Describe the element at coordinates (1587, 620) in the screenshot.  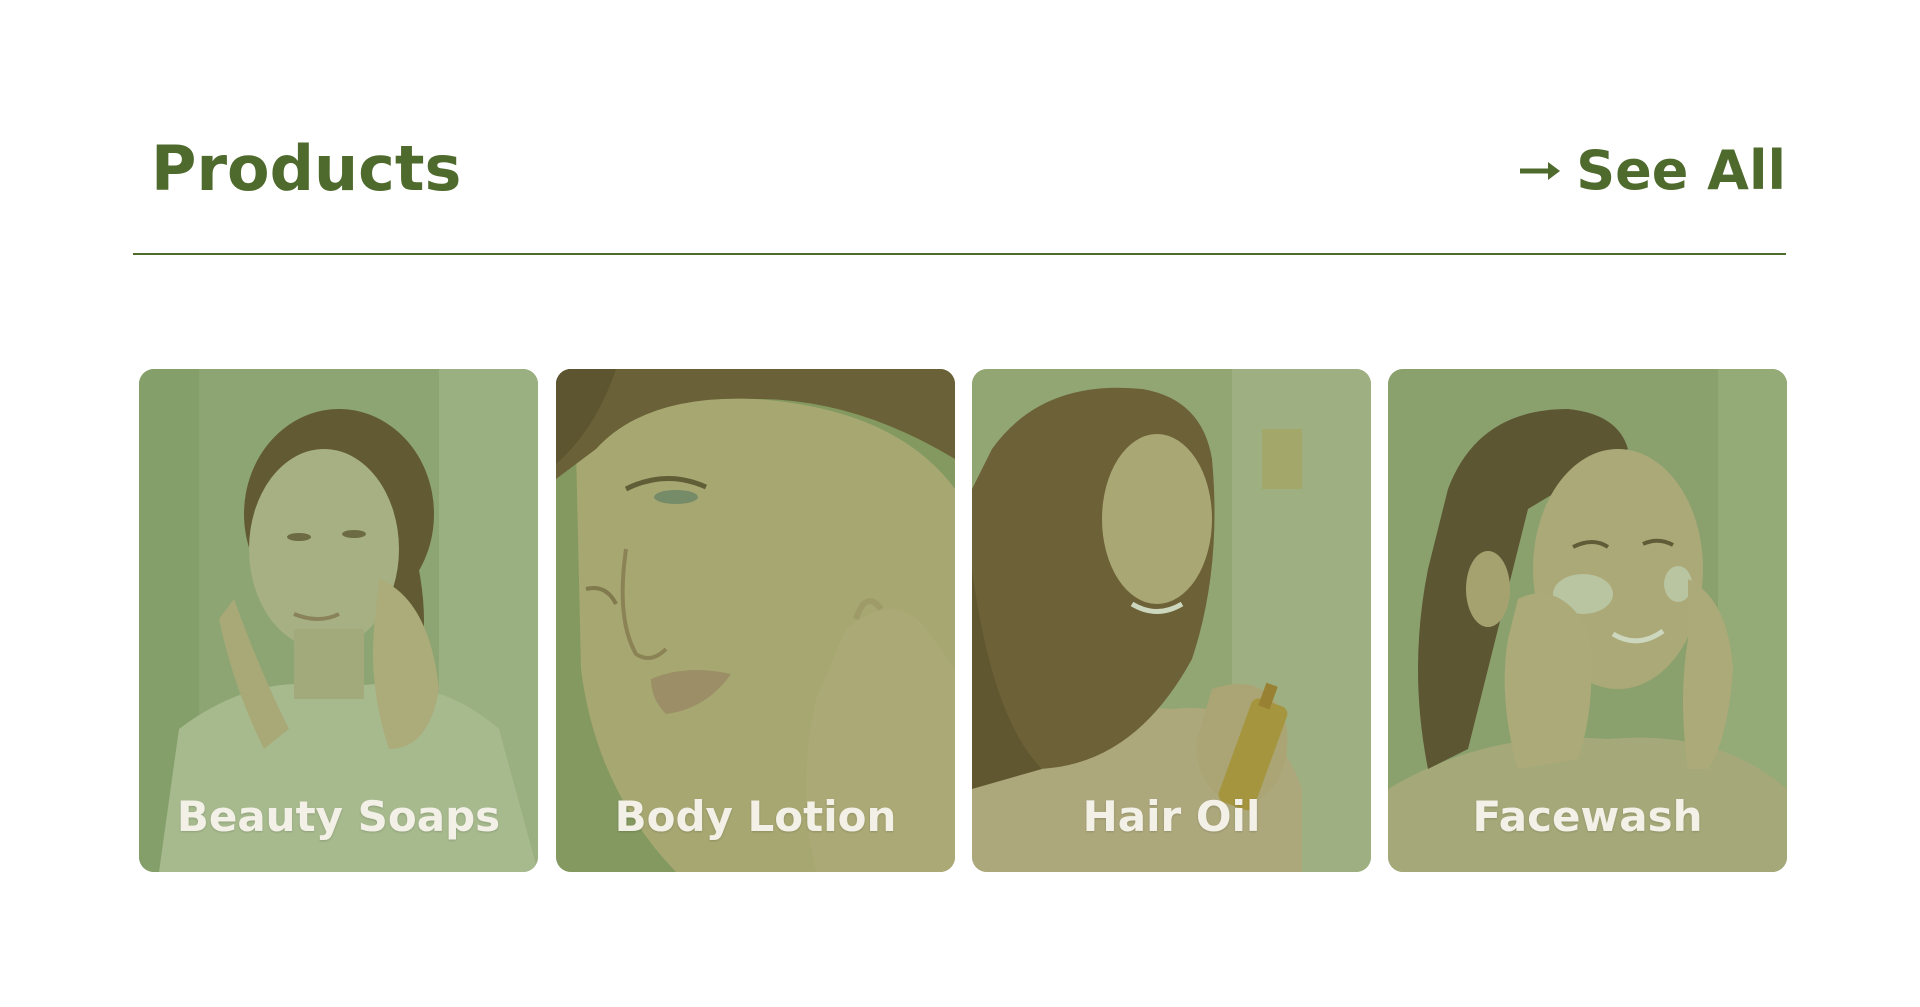
I see `product-card-facewash: Facewash` at that location.